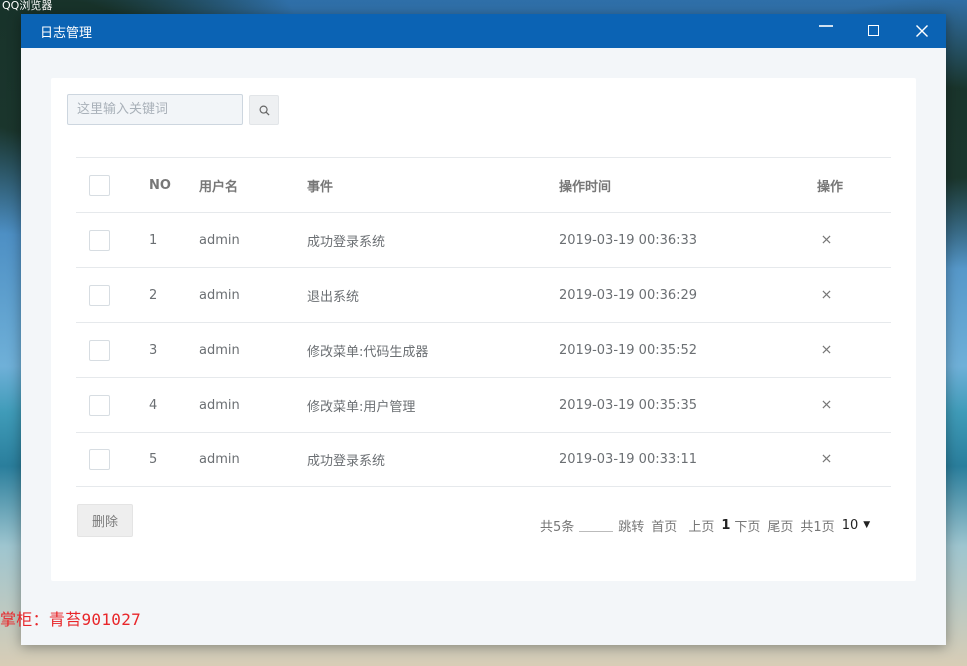 This screenshot has height=666, width=967. I want to click on row-no: 4, so click(153, 405).